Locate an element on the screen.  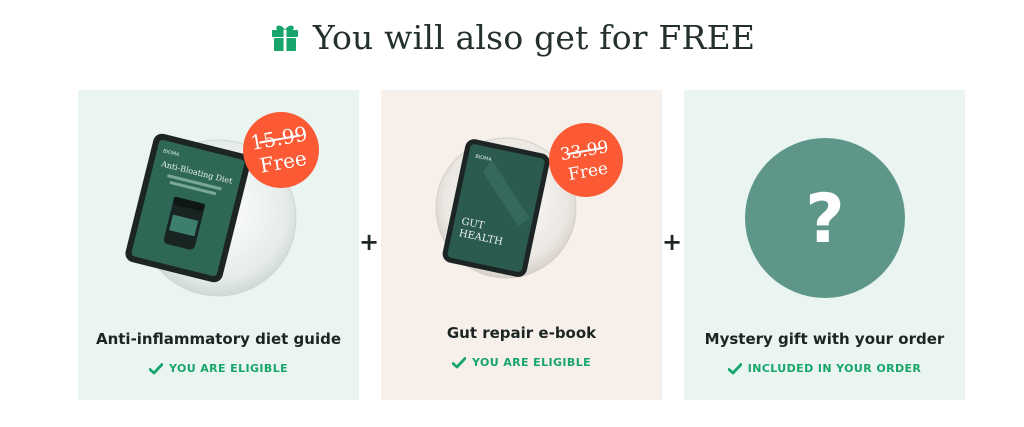
section-title: You will also get for FREE is located at coordinates (534, 37).